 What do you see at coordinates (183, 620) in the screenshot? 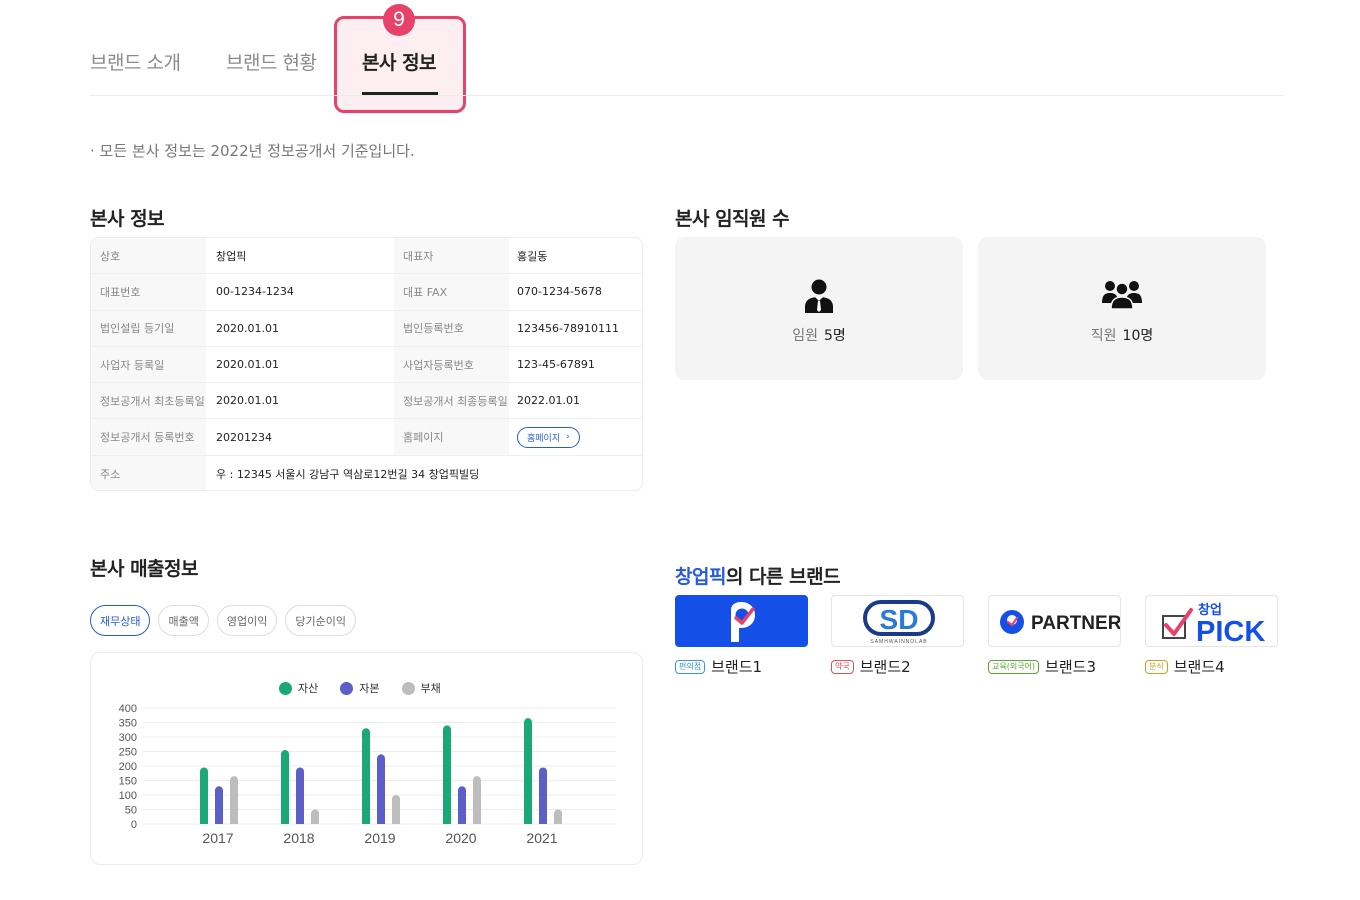
I see `filter-chip-revenue: 매출액` at bounding box center [183, 620].